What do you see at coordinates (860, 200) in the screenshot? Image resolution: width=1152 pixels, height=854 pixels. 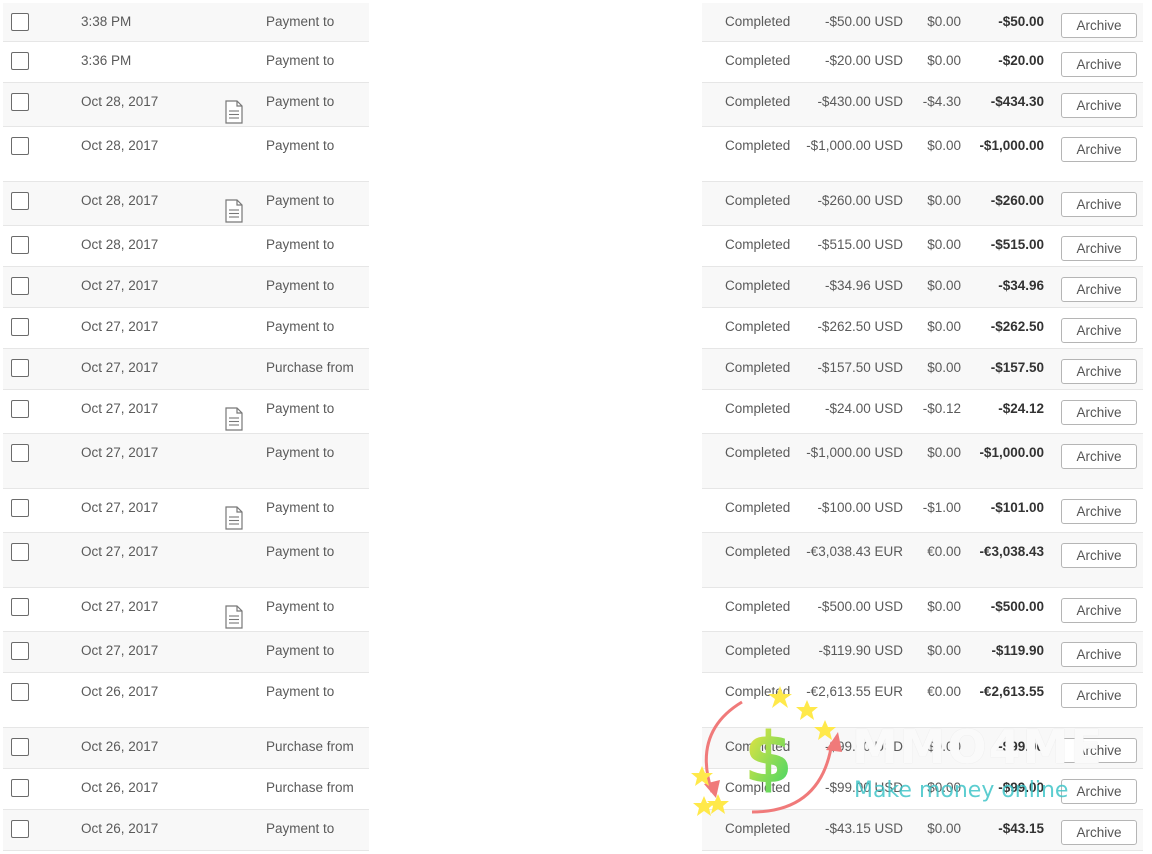 I see `row-gross: -$260.00 USD` at bounding box center [860, 200].